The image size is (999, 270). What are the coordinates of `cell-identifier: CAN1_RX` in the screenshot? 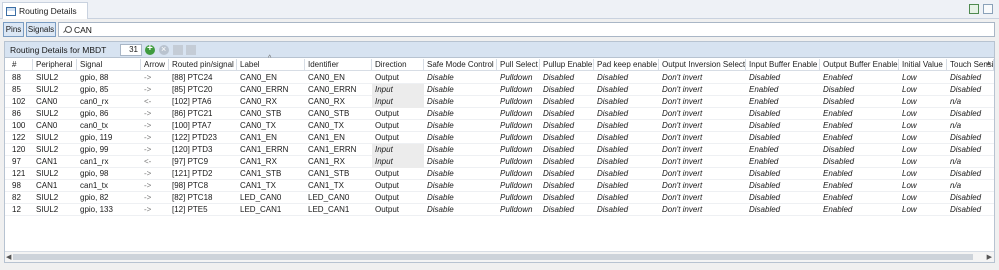 It's located at (338, 162).